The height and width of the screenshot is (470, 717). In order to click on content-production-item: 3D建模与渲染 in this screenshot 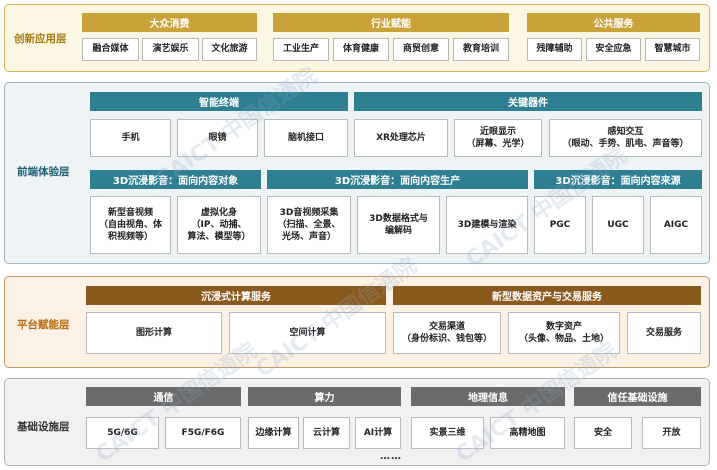, I will do `click(487, 225)`.